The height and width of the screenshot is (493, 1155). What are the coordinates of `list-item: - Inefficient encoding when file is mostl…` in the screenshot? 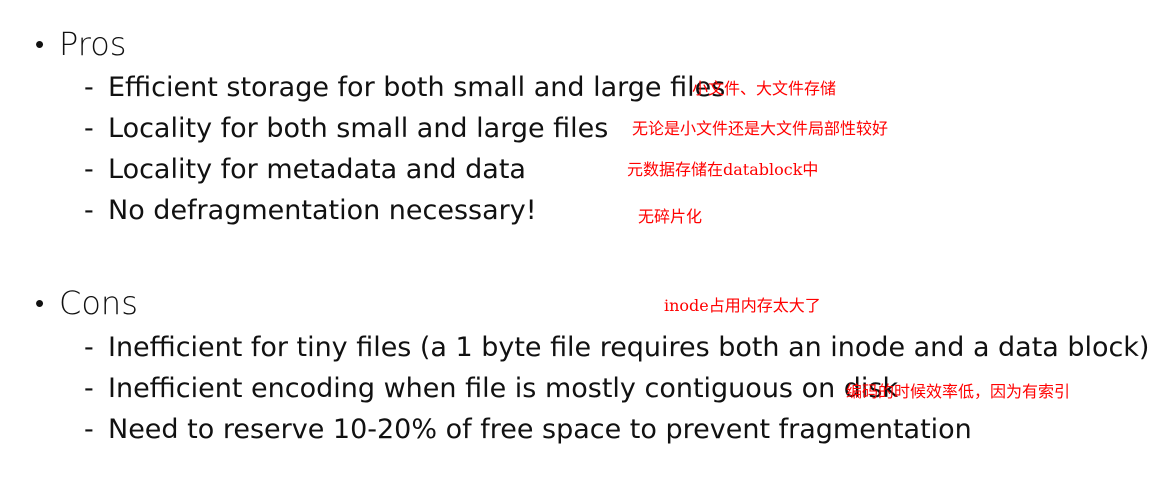 It's located at (491, 389).